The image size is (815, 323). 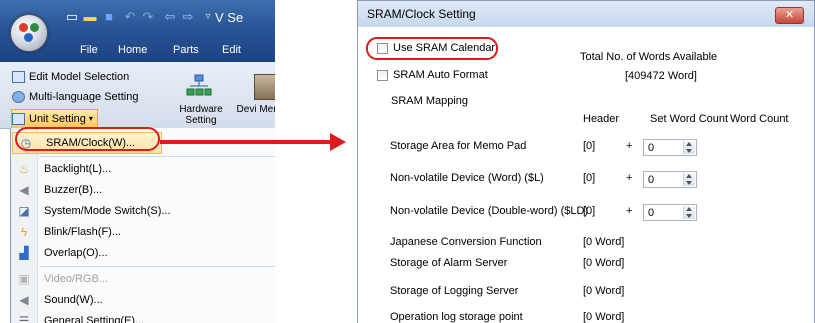 What do you see at coordinates (132, 50) in the screenshot?
I see `tab-home: Home` at bounding box center [132, 50].